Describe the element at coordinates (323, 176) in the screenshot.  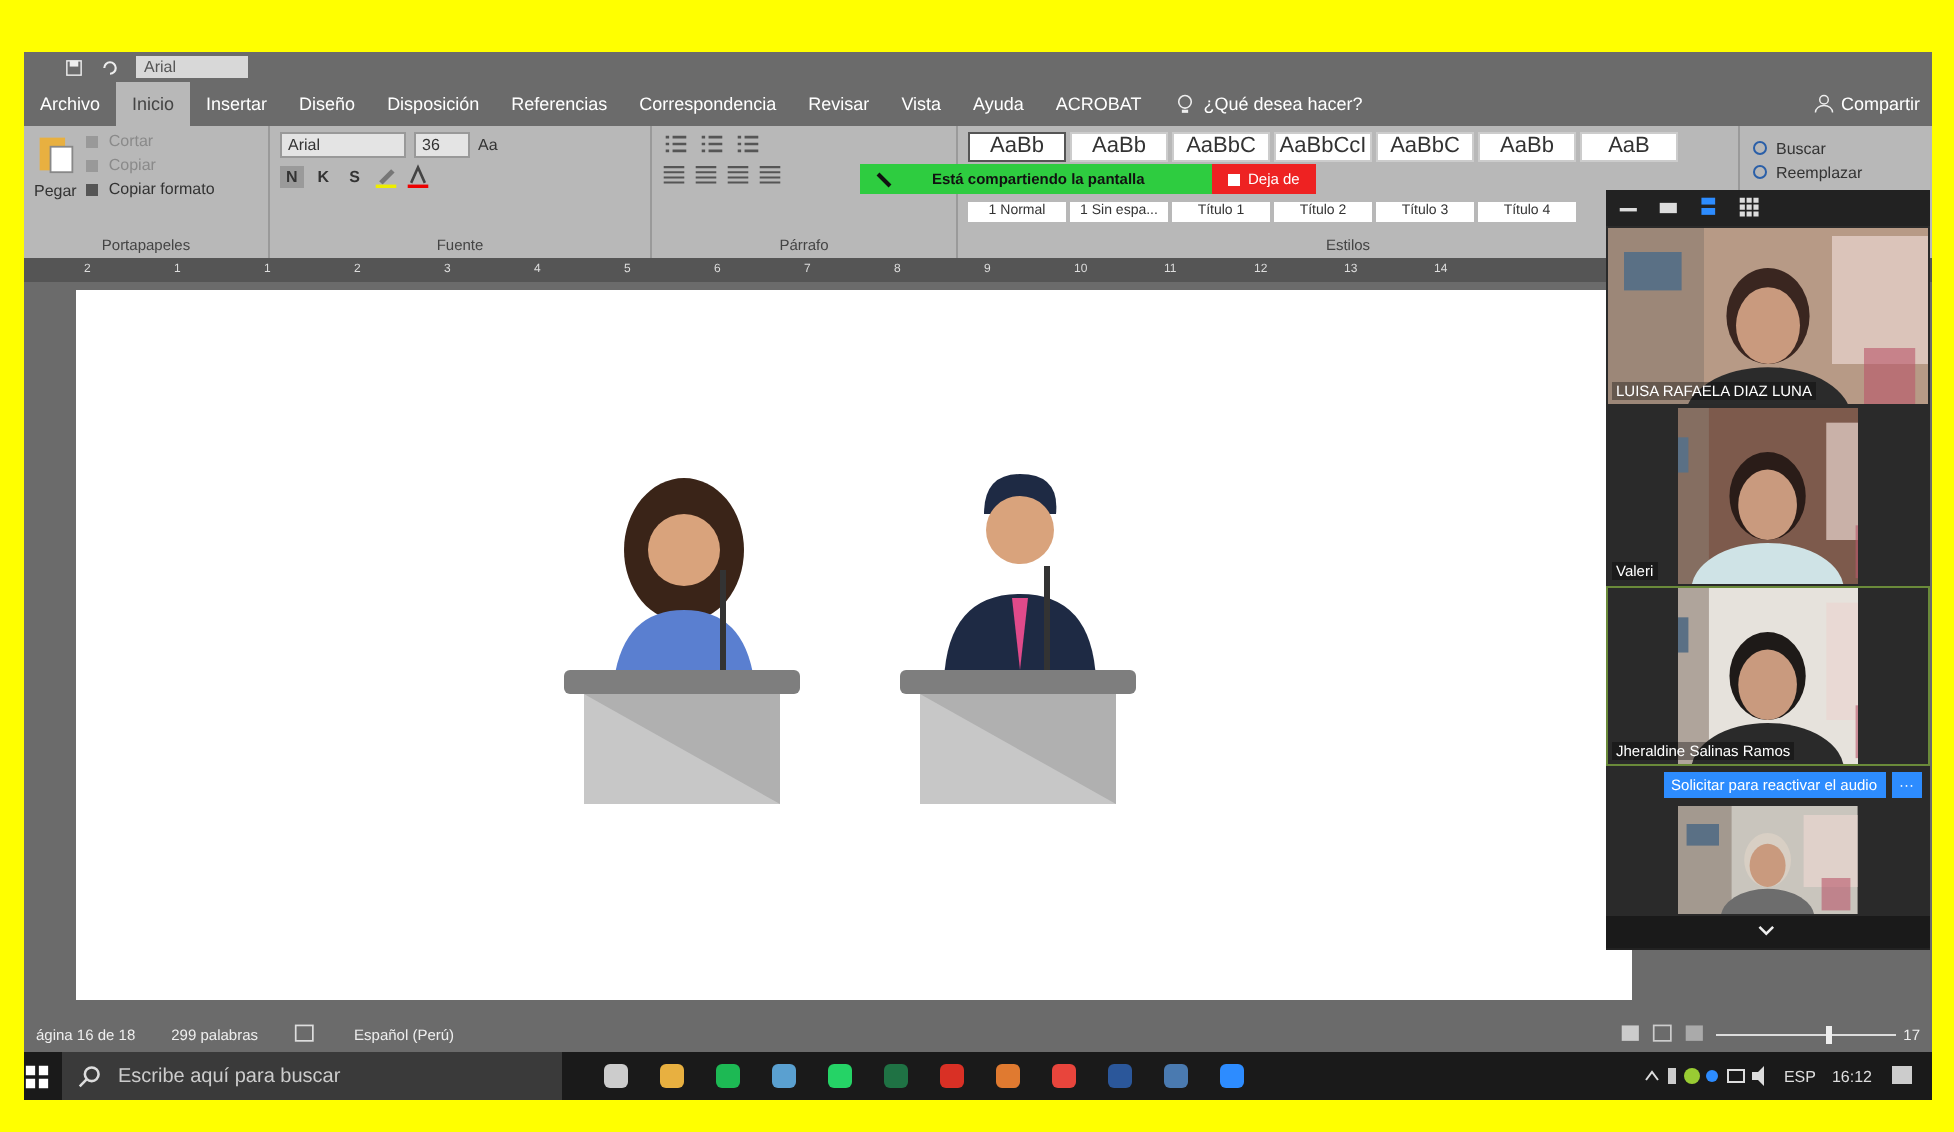
I see `format-button: K` at that location.